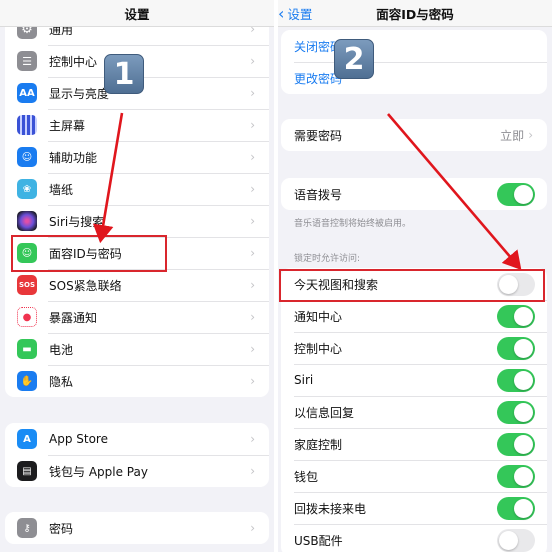 The height and width of the screenshot is (552, 552). I want to click on settings-item-11: ✋ 隐私 ›, so click(137, 381).